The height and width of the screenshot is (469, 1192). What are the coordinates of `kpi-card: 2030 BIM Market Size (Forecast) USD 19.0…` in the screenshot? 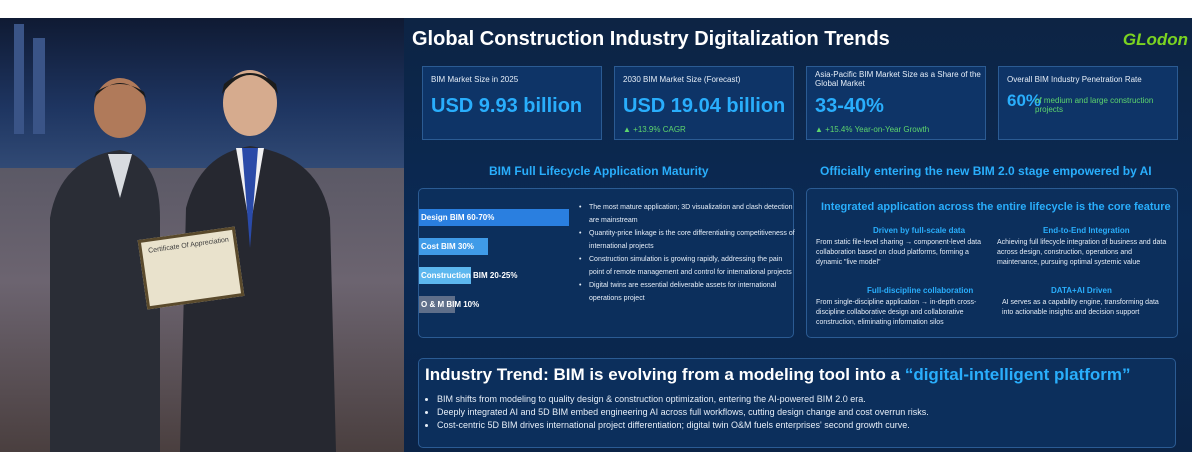 It's located at (704, 103).